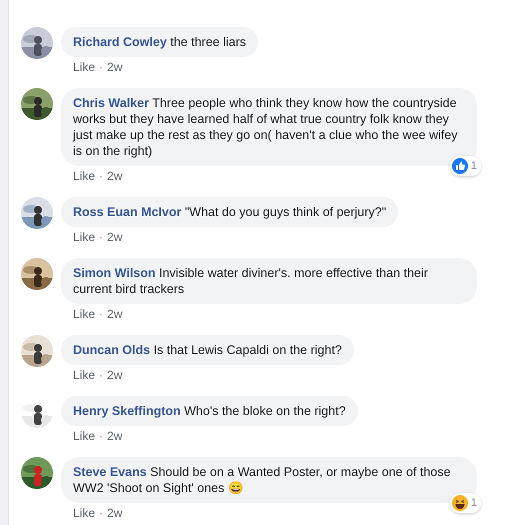  Describe the element at coordinates (460, 166) in the screenshot. I see `thumbs-up-icon` at that location.